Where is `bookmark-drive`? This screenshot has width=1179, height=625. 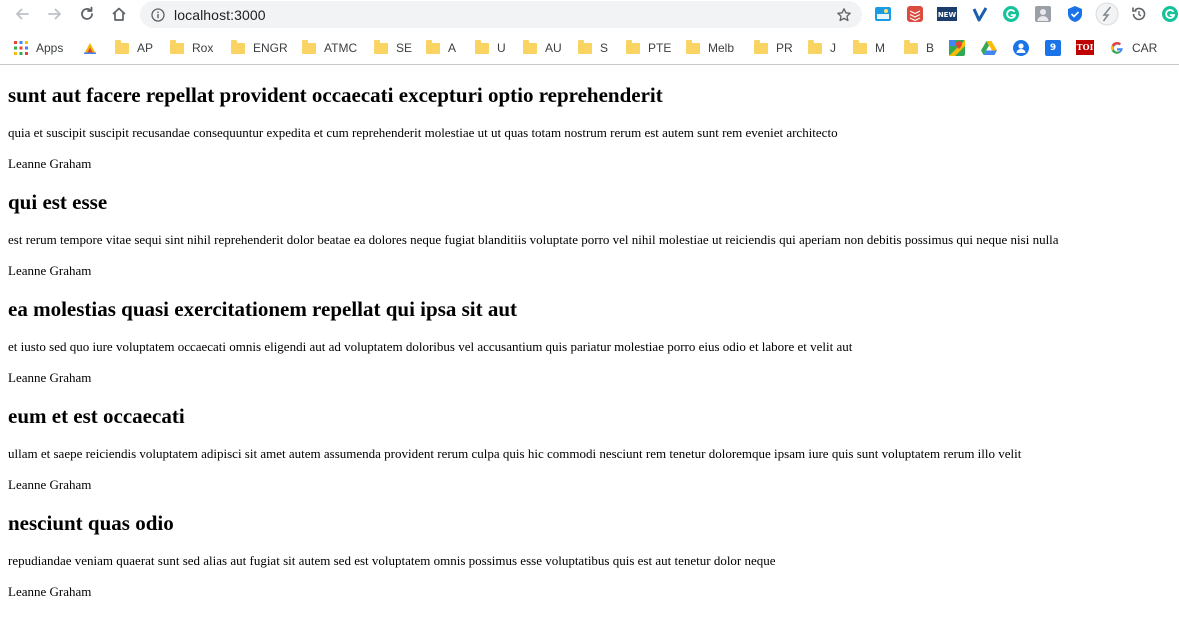
bookmark-drive is located at coordinates (989, 47).